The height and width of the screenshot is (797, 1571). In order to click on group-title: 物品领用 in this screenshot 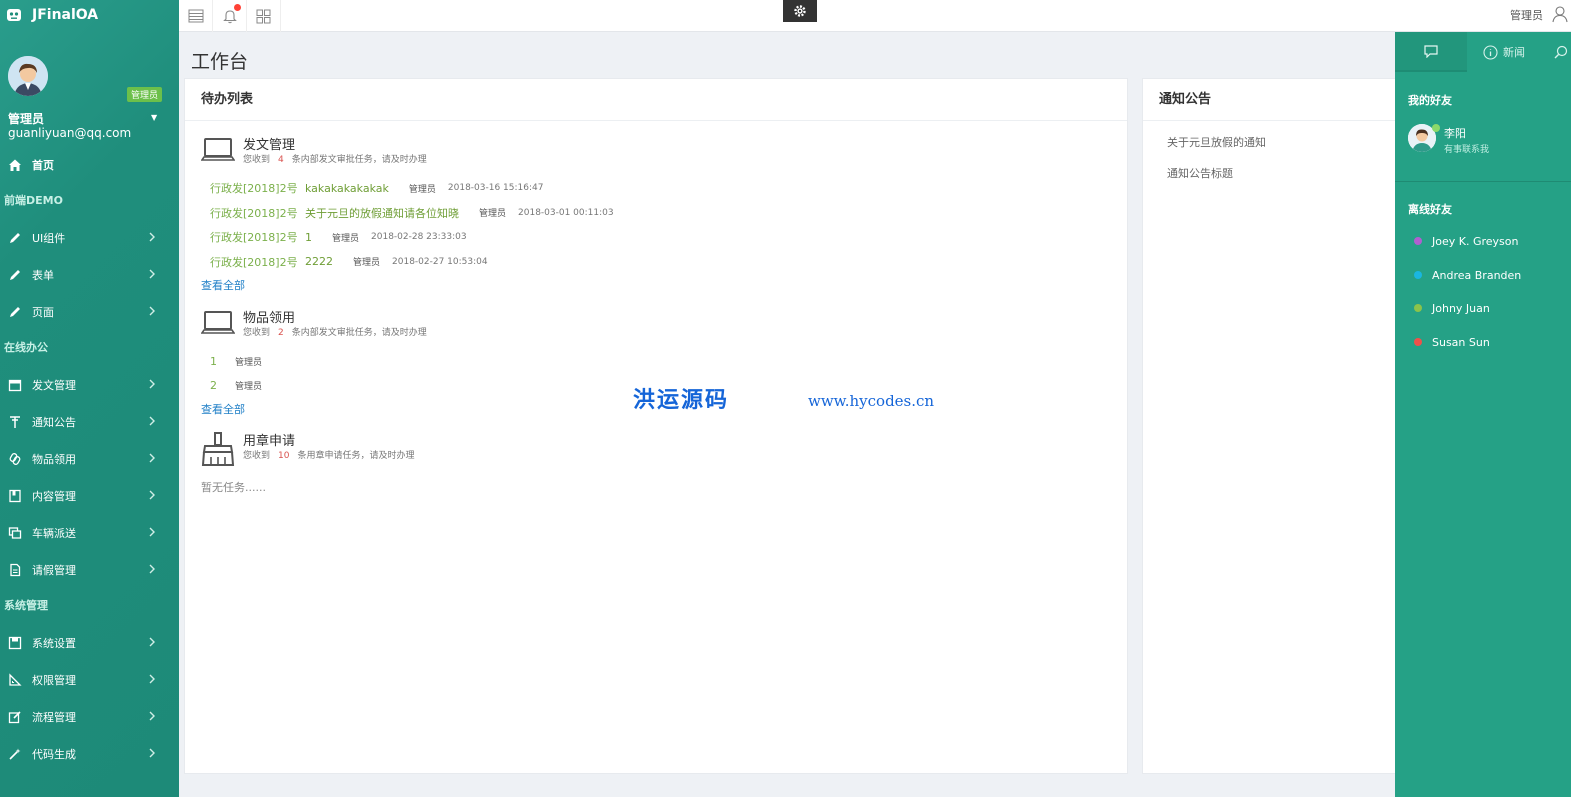, I will do `click(269, 316)`.